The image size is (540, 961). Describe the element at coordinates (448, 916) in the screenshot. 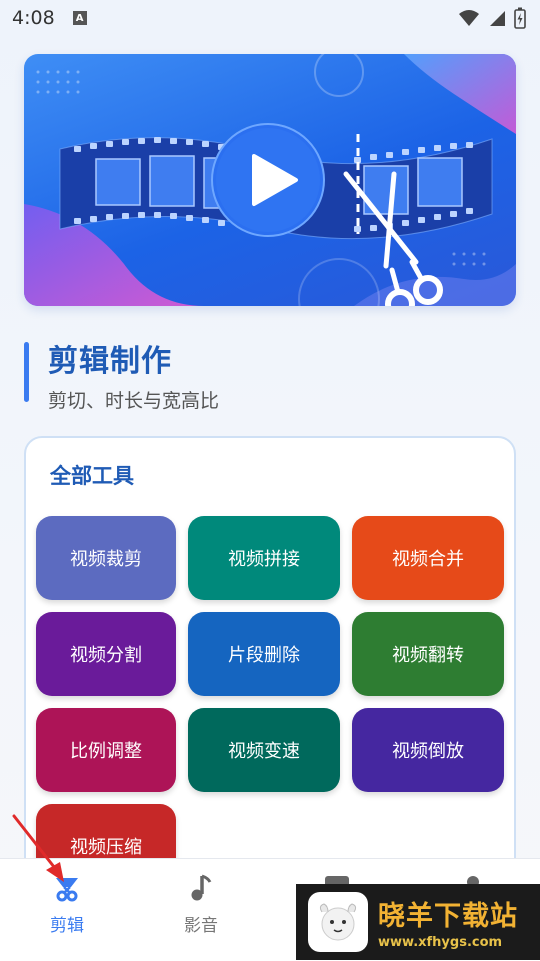

I see `watermark-name: 晓羊下载站` at that location.